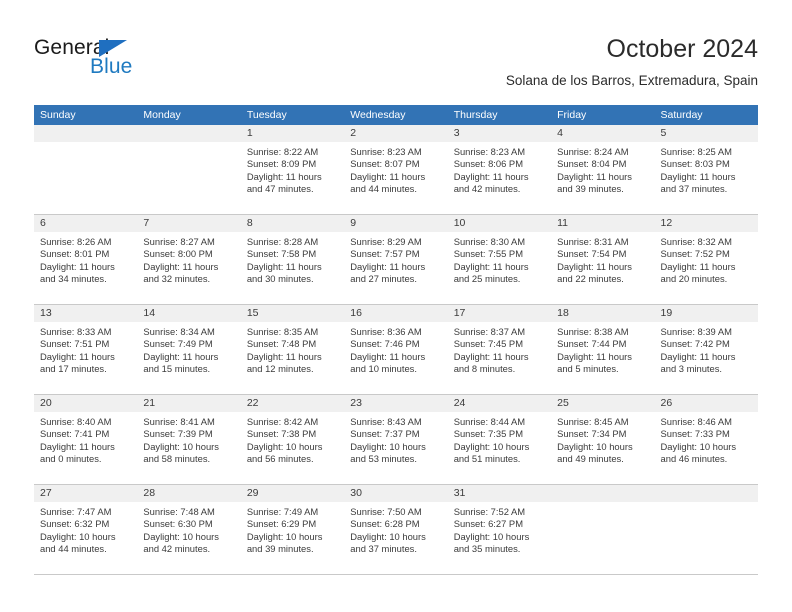 The height and width of the screenshot is (612, 792). Describe the element at coordinates (695, 434) in the screenshot. I see `sunset-text: Sunset: 7:33 PM` at that location.